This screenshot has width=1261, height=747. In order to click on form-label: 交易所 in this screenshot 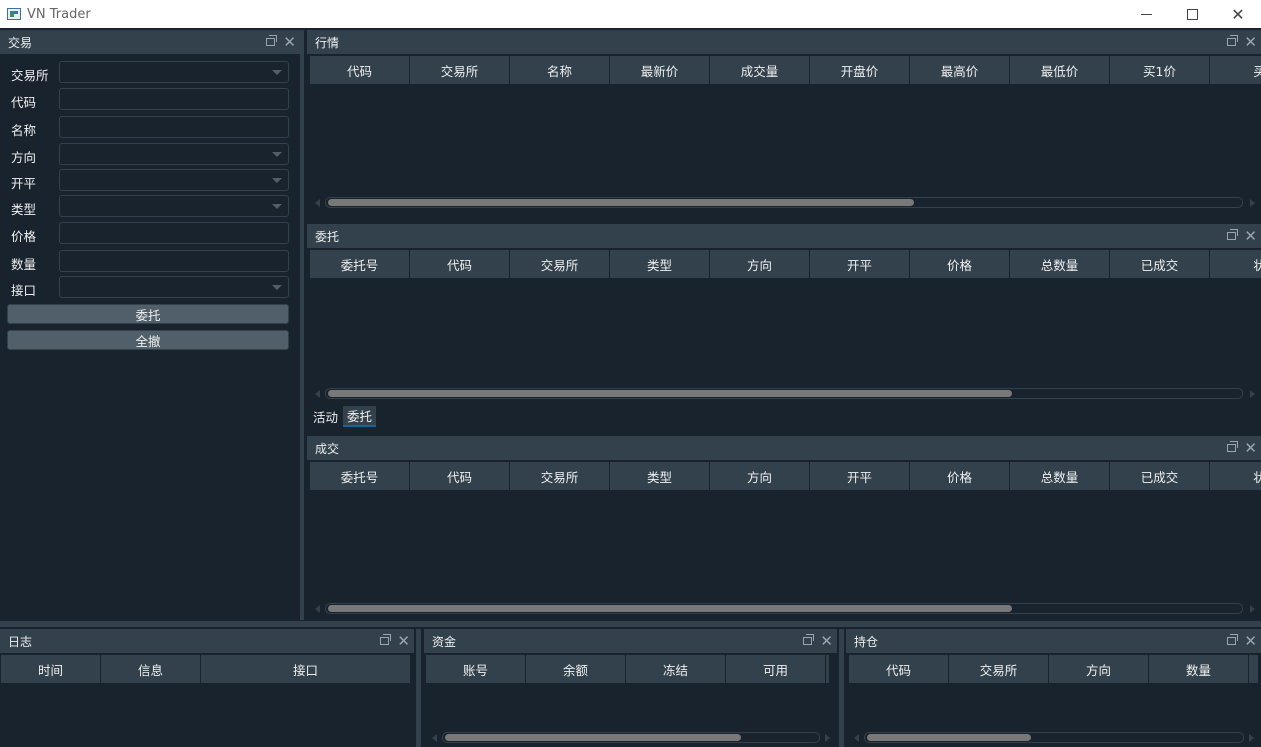, I will do `click(30, 75)`.